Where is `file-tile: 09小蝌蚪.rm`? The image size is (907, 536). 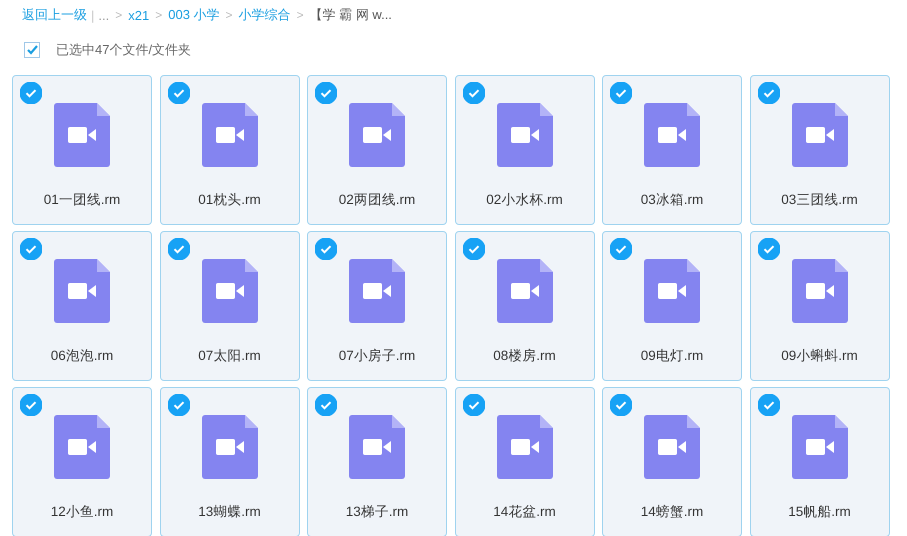 file-tile: 09小蝌蚪.rm is located at coordinates (820, 306).